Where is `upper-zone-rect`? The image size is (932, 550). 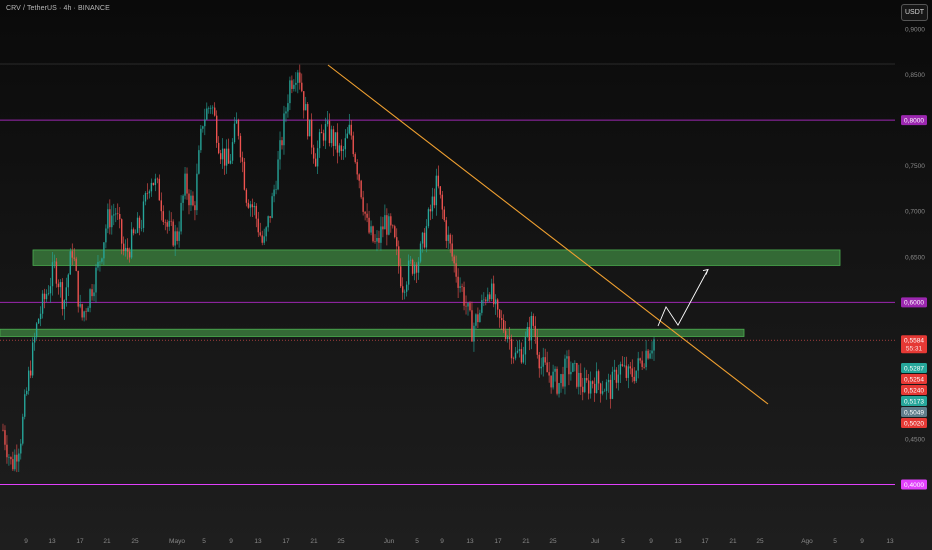
upper-zone-rect is located at coordinates (436, 257).